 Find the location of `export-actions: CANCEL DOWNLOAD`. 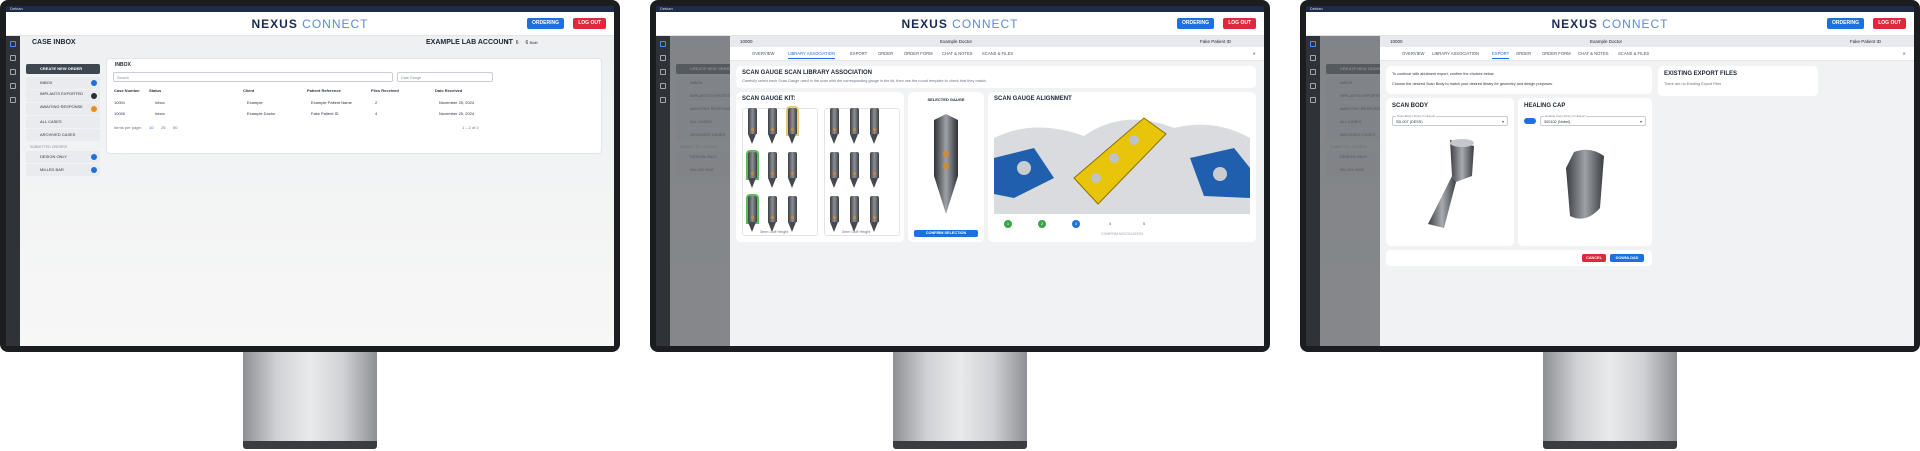

export-actions: CANCEL DOWNLOAD is located at coordinates (1519, 258).